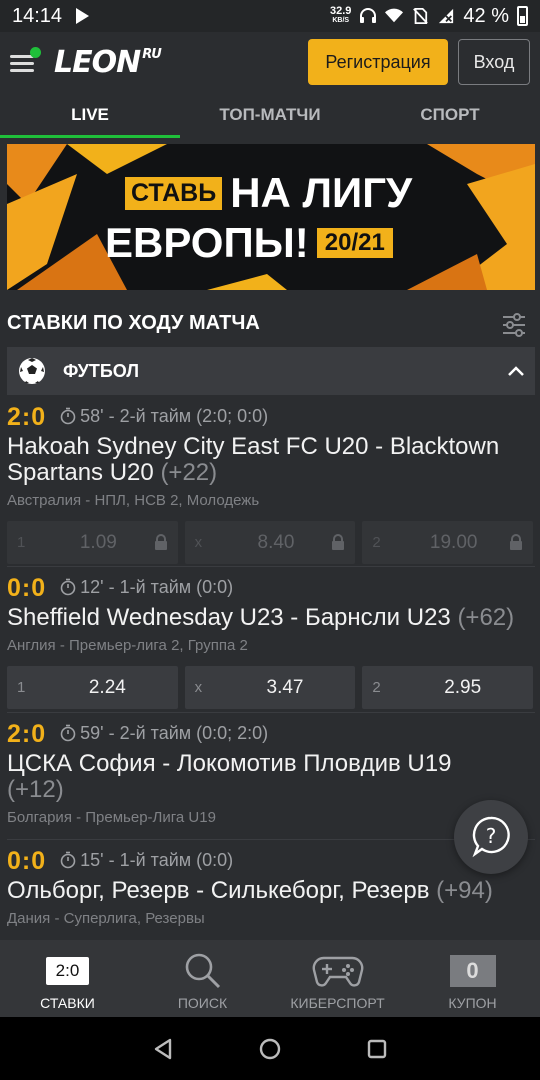 The width and height of the screenshot is (540, 1080). I want to click on coupon-count-badge: 0, so click(472, 971).